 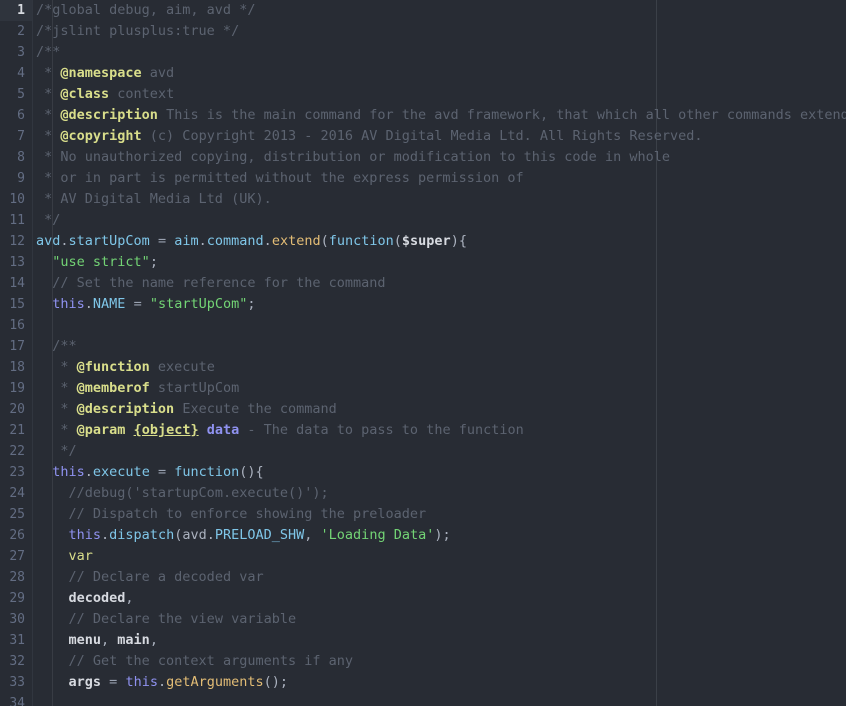 I want to click on code-token: menu, so click(x=85, y=640).